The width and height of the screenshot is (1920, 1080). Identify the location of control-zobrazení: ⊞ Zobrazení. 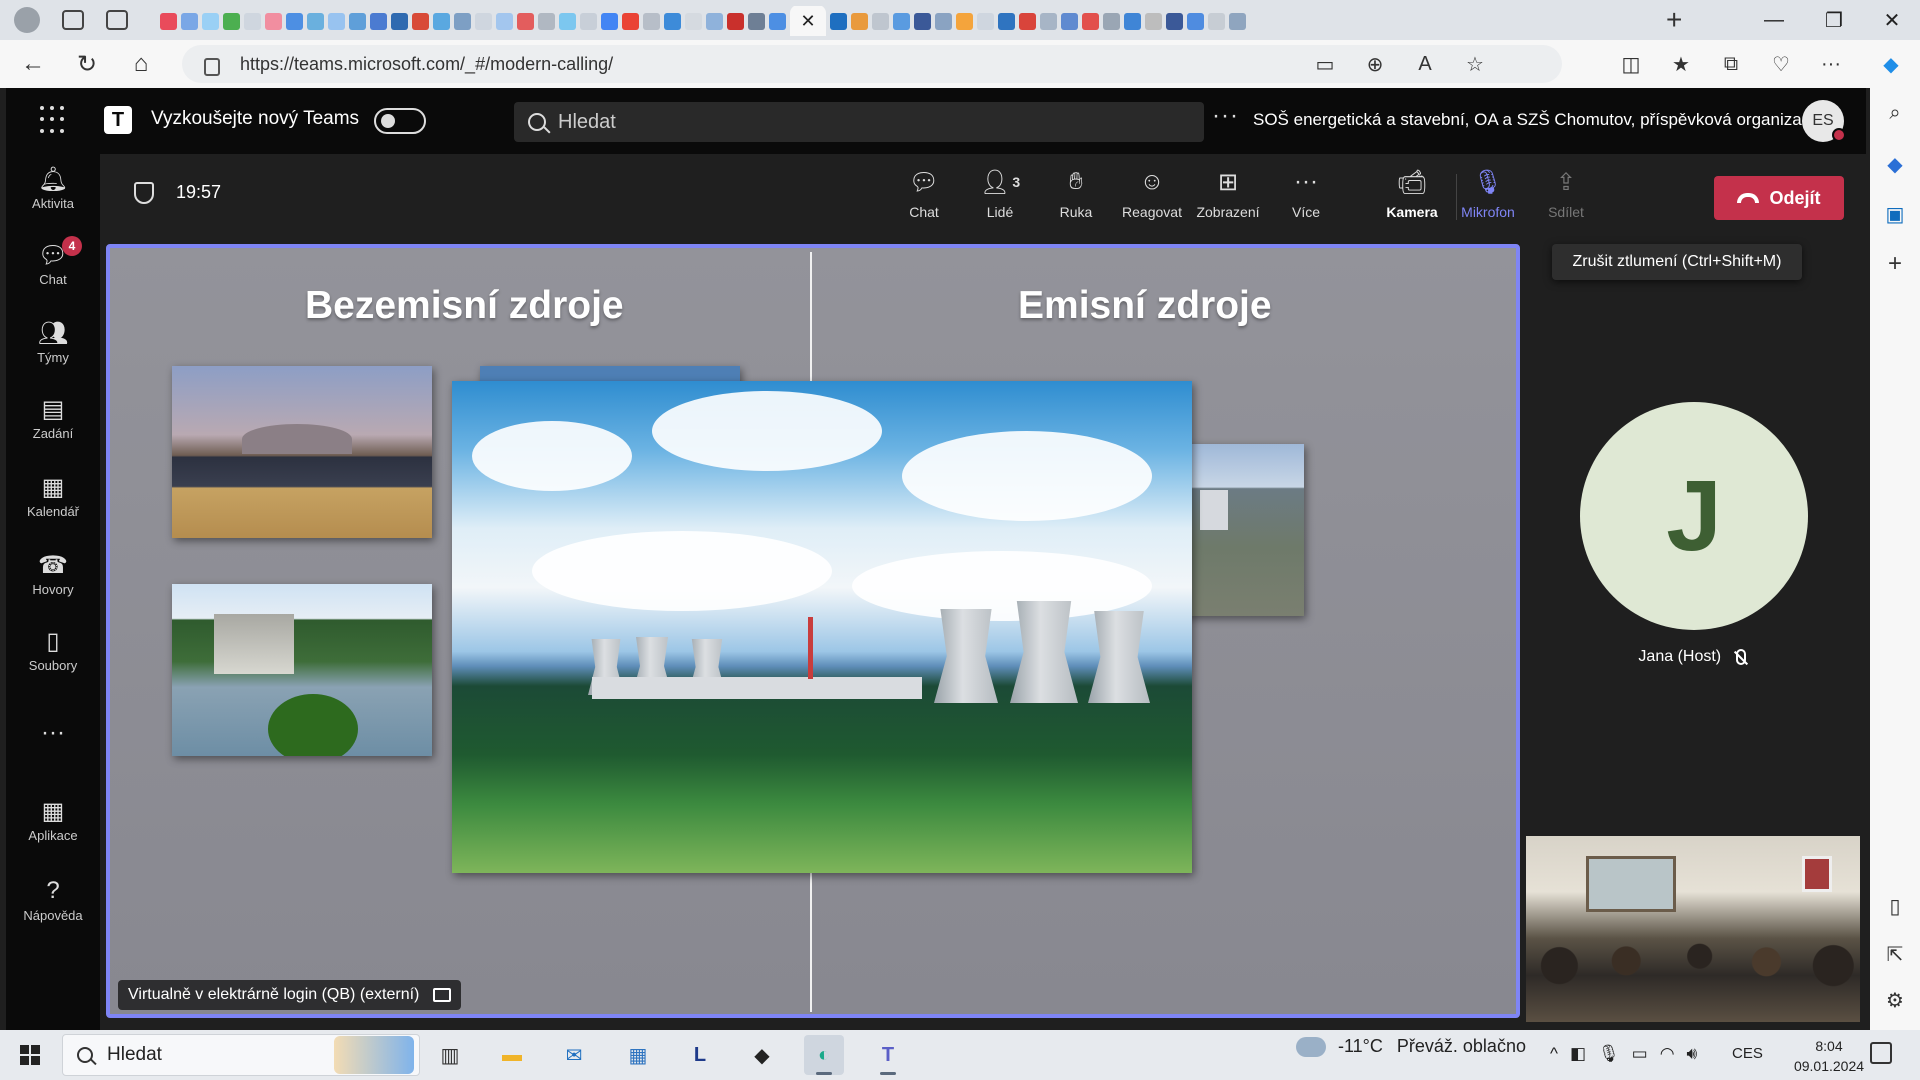
(1228, 193).